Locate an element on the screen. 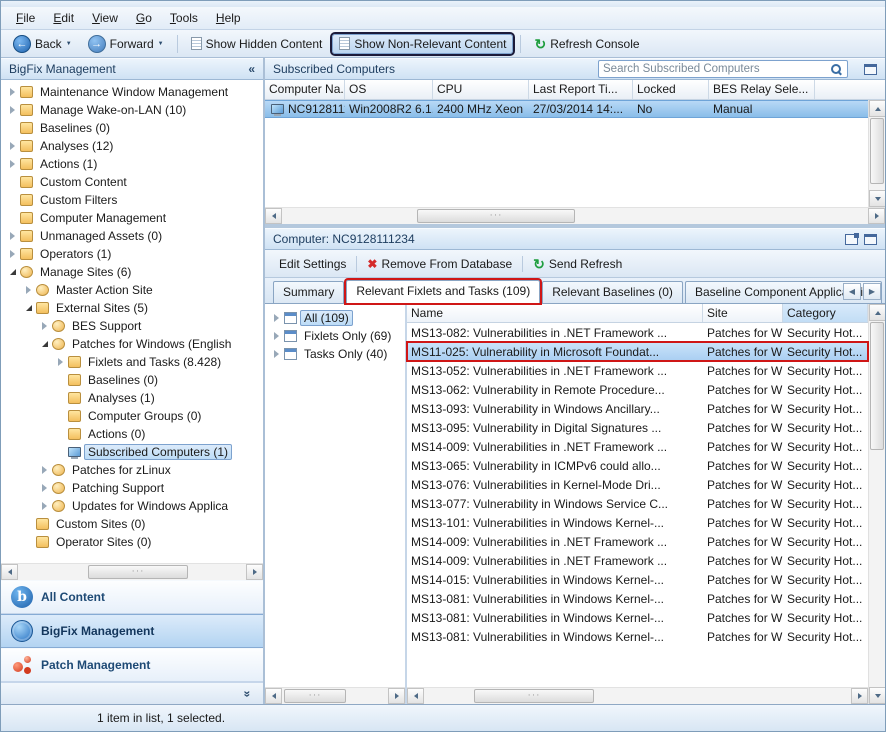 Image resolution: width=886 pixels, height=732 pixels. nav-overflow-button: » is located at coordinates (248, 693).